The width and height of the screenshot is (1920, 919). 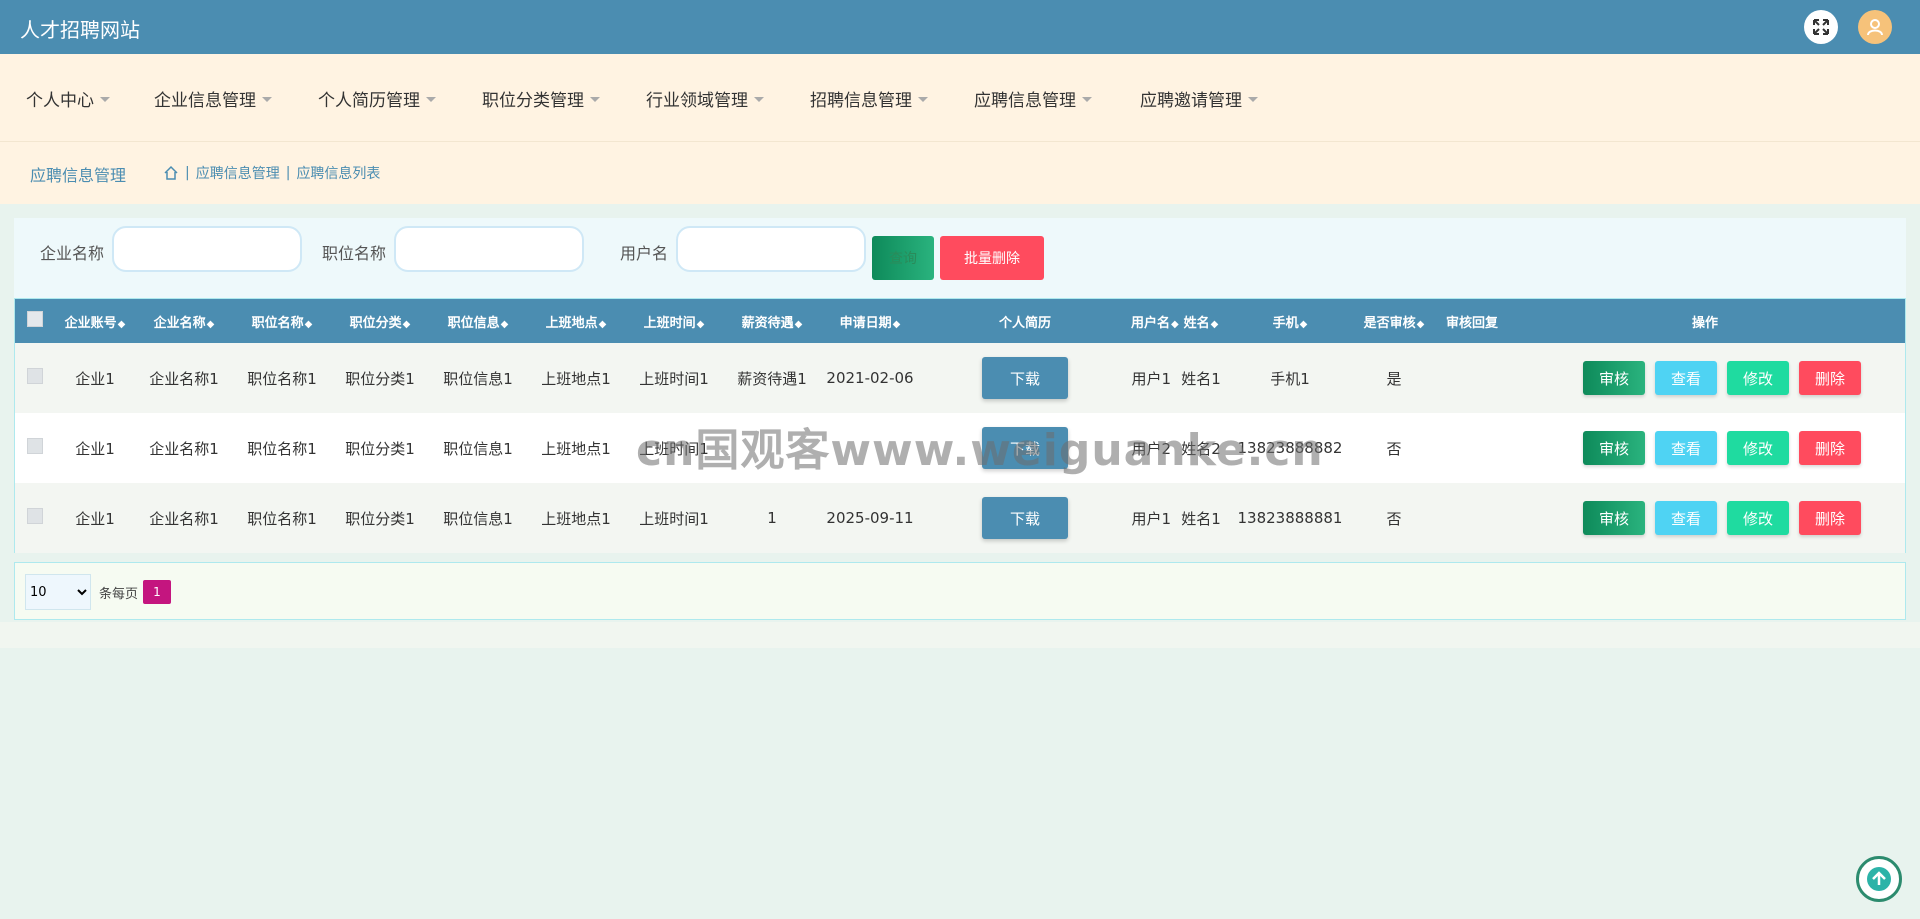 I want to click on page-title: 应聘信息管理, so click(x=78, y=174).